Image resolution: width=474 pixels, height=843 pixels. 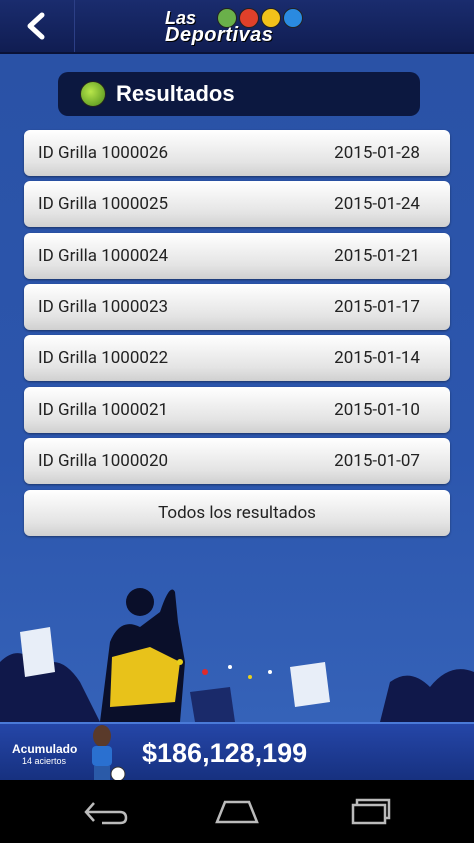 I want to click on result-id: ID Grilla 1000024, so click(x=103, y=256).